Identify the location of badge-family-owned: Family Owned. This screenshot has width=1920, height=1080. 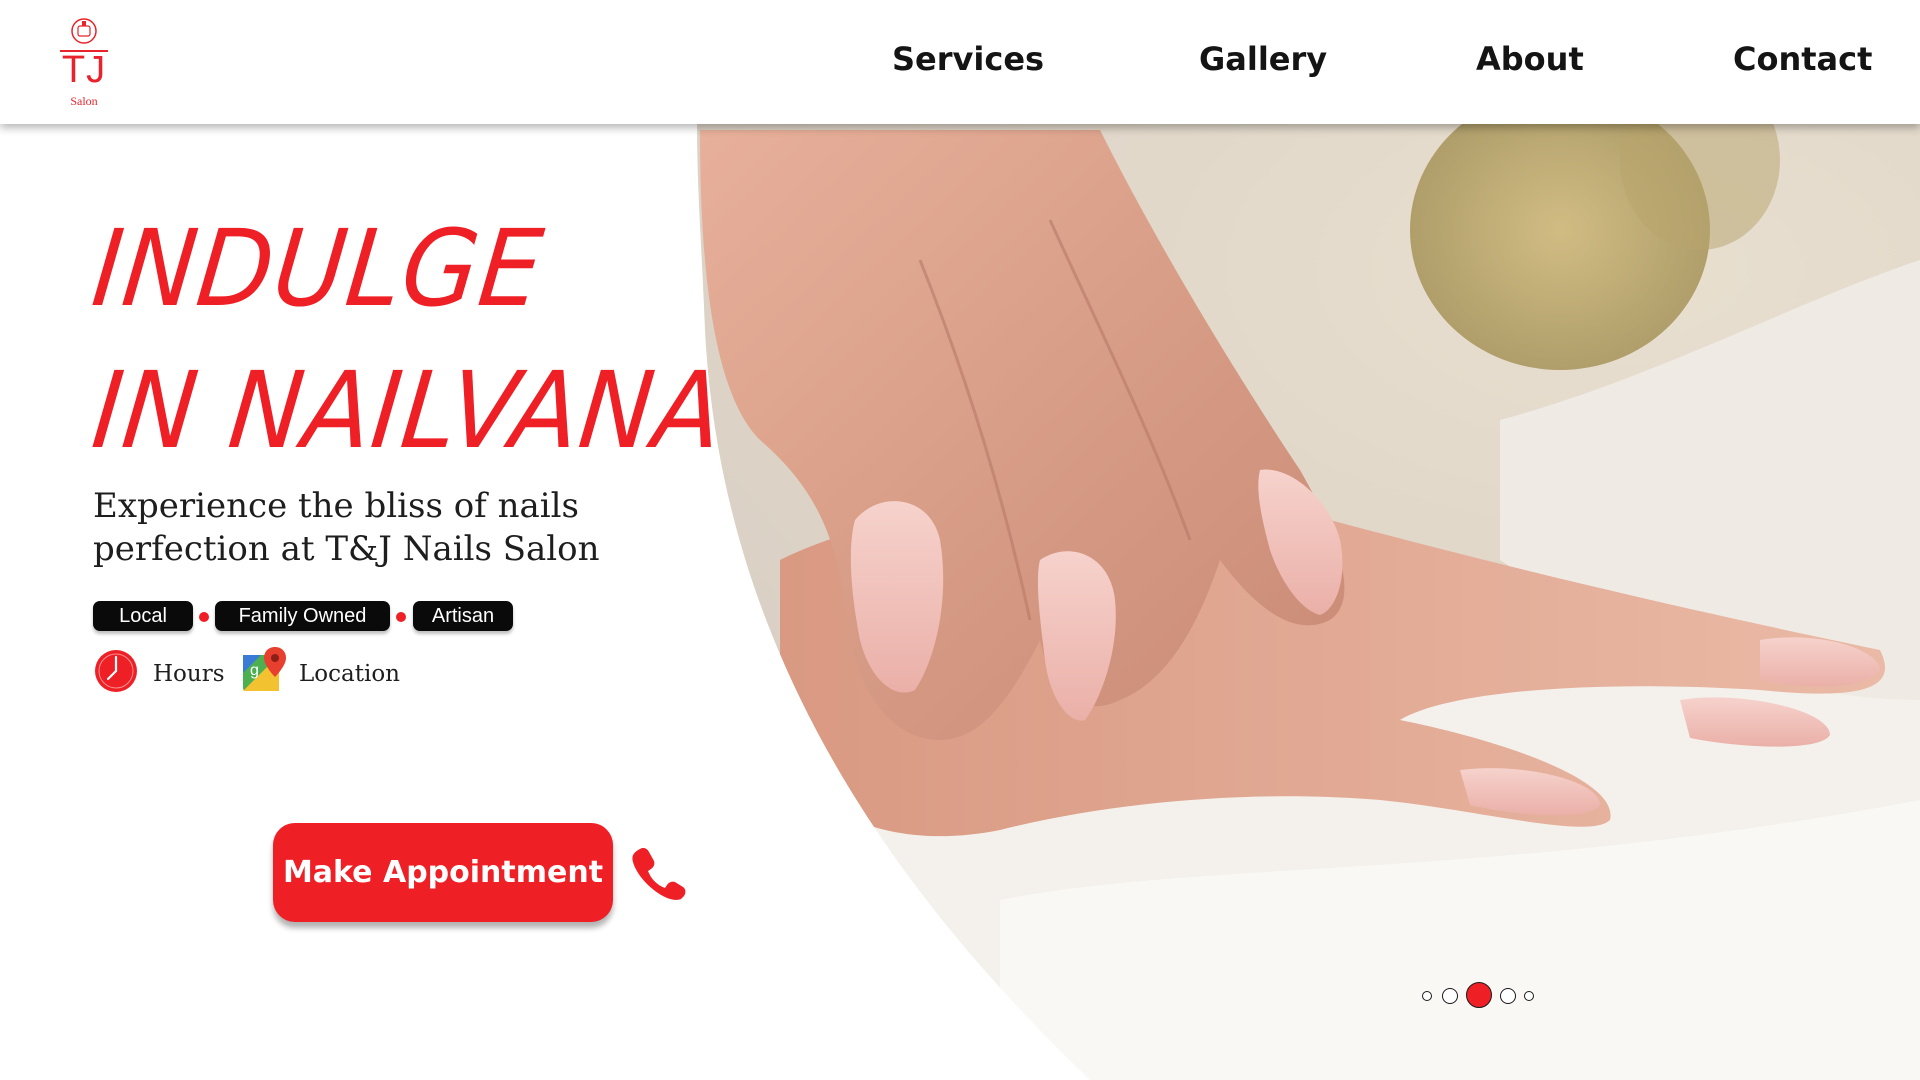
(302, 616).